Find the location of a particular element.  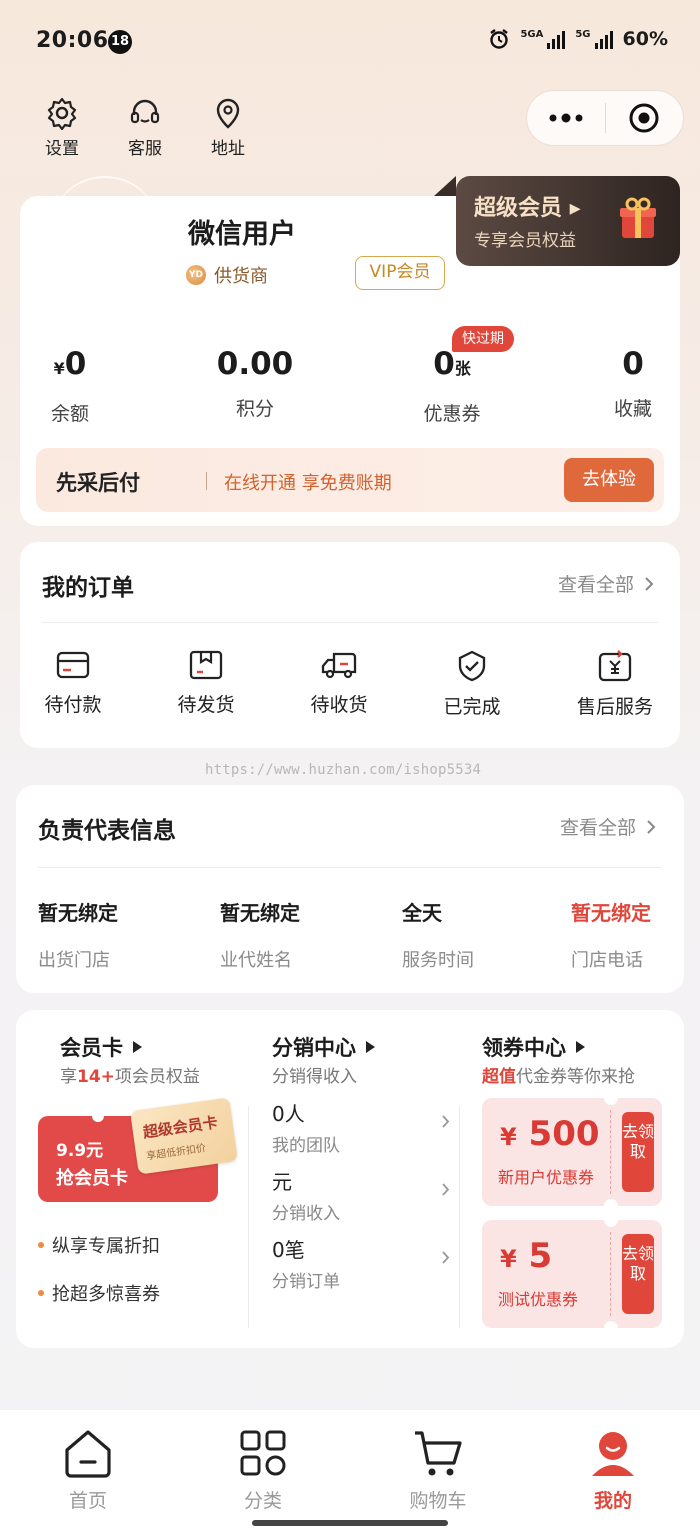

stat-favorites: 0 收藏 is located at coordinates (633, 382).